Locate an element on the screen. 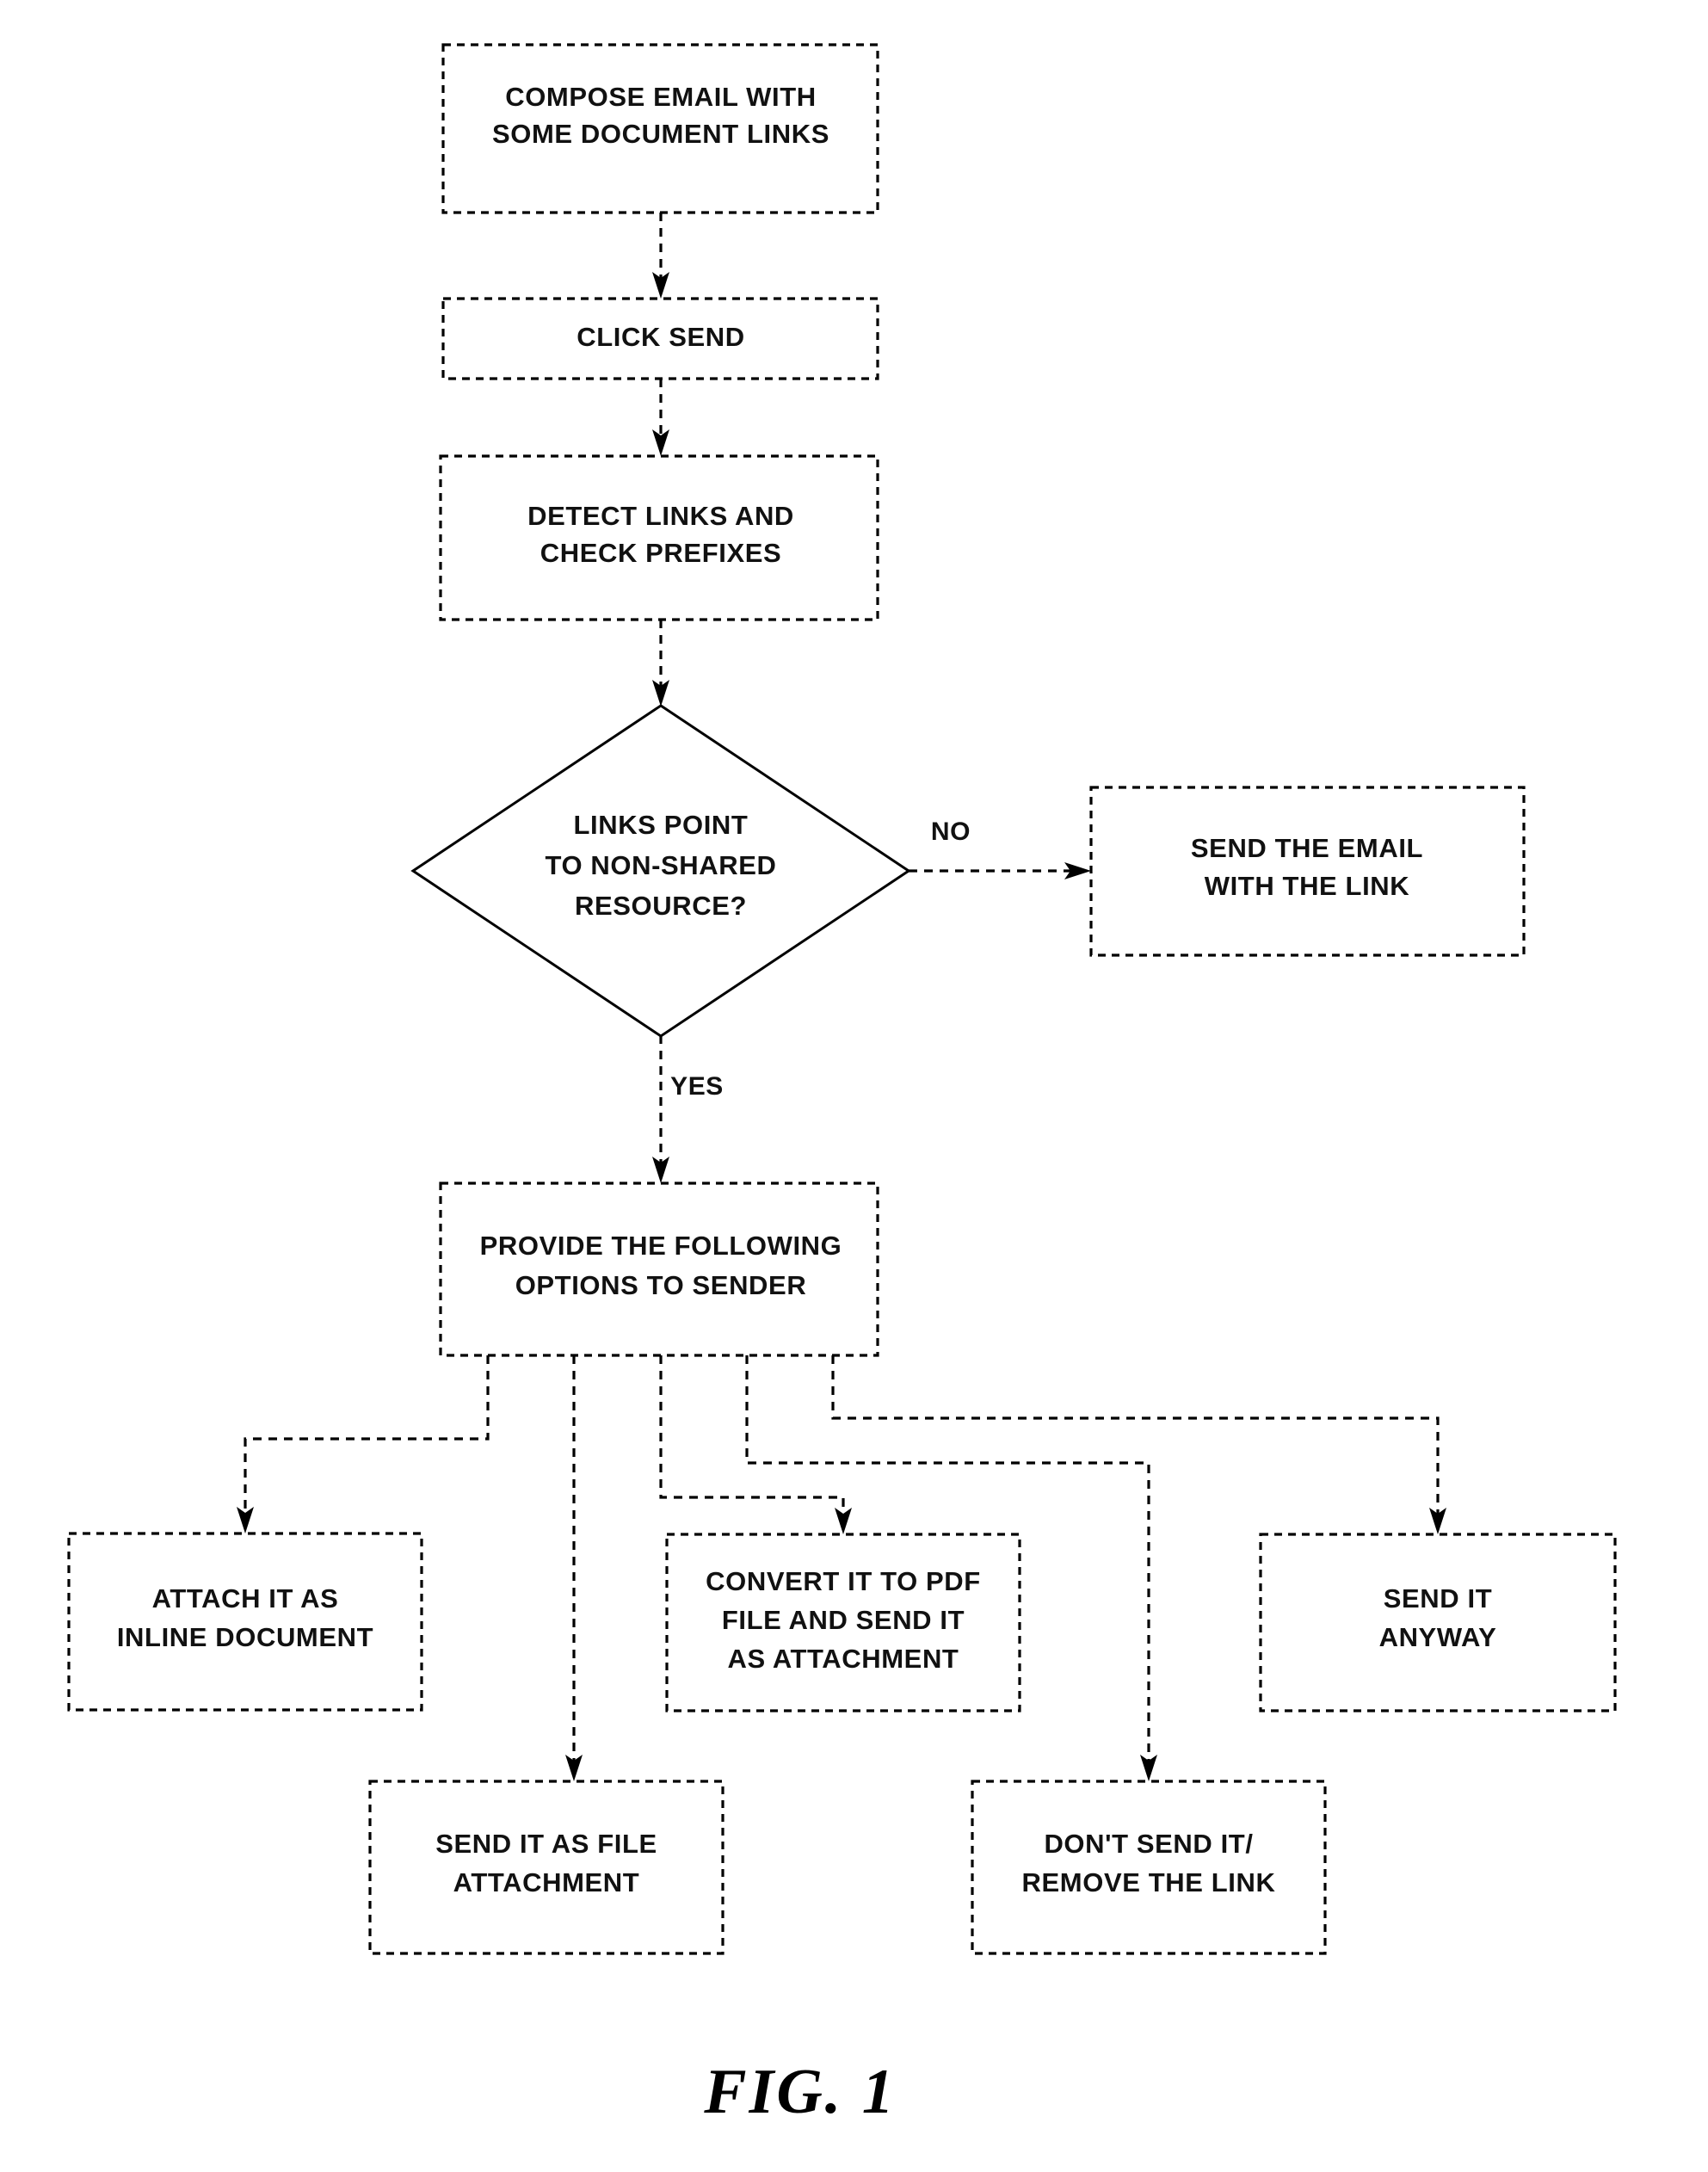  connector-options-to-convert-pdf is located at coordinates (752, 1438).